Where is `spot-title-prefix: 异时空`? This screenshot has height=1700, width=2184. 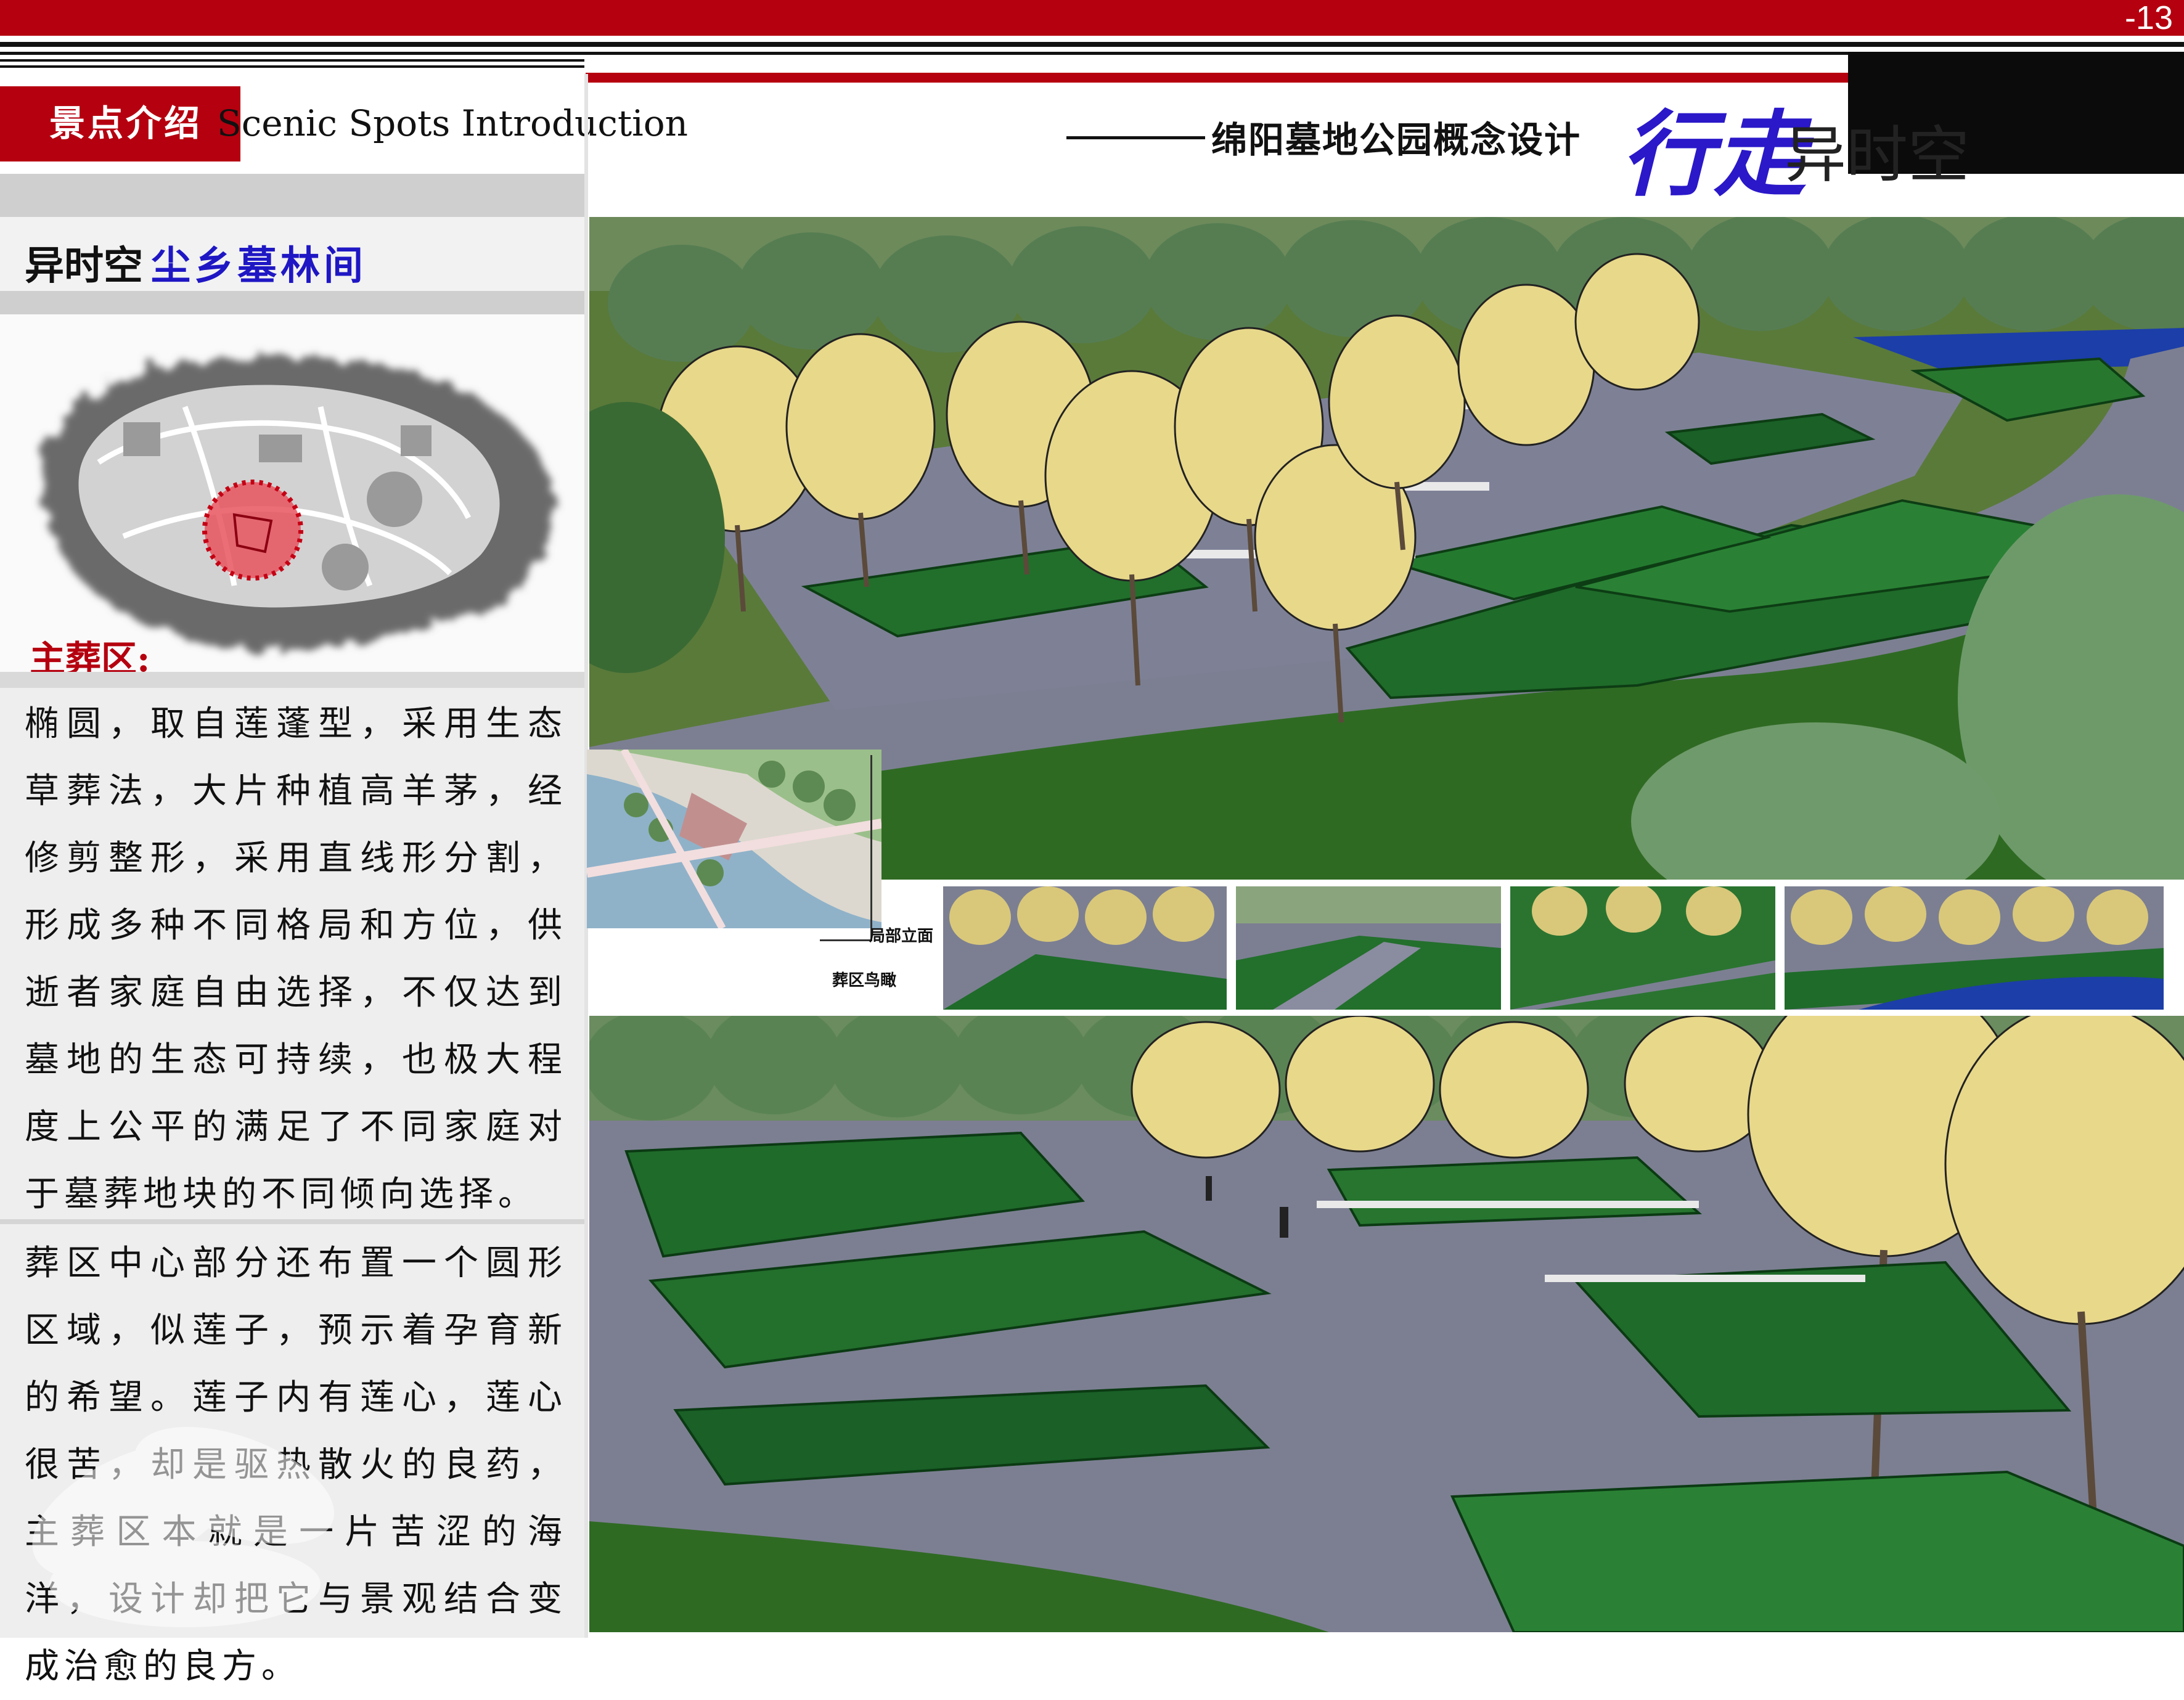
spot-title-prefix: 异时空 is located at coordinates (84, 266).